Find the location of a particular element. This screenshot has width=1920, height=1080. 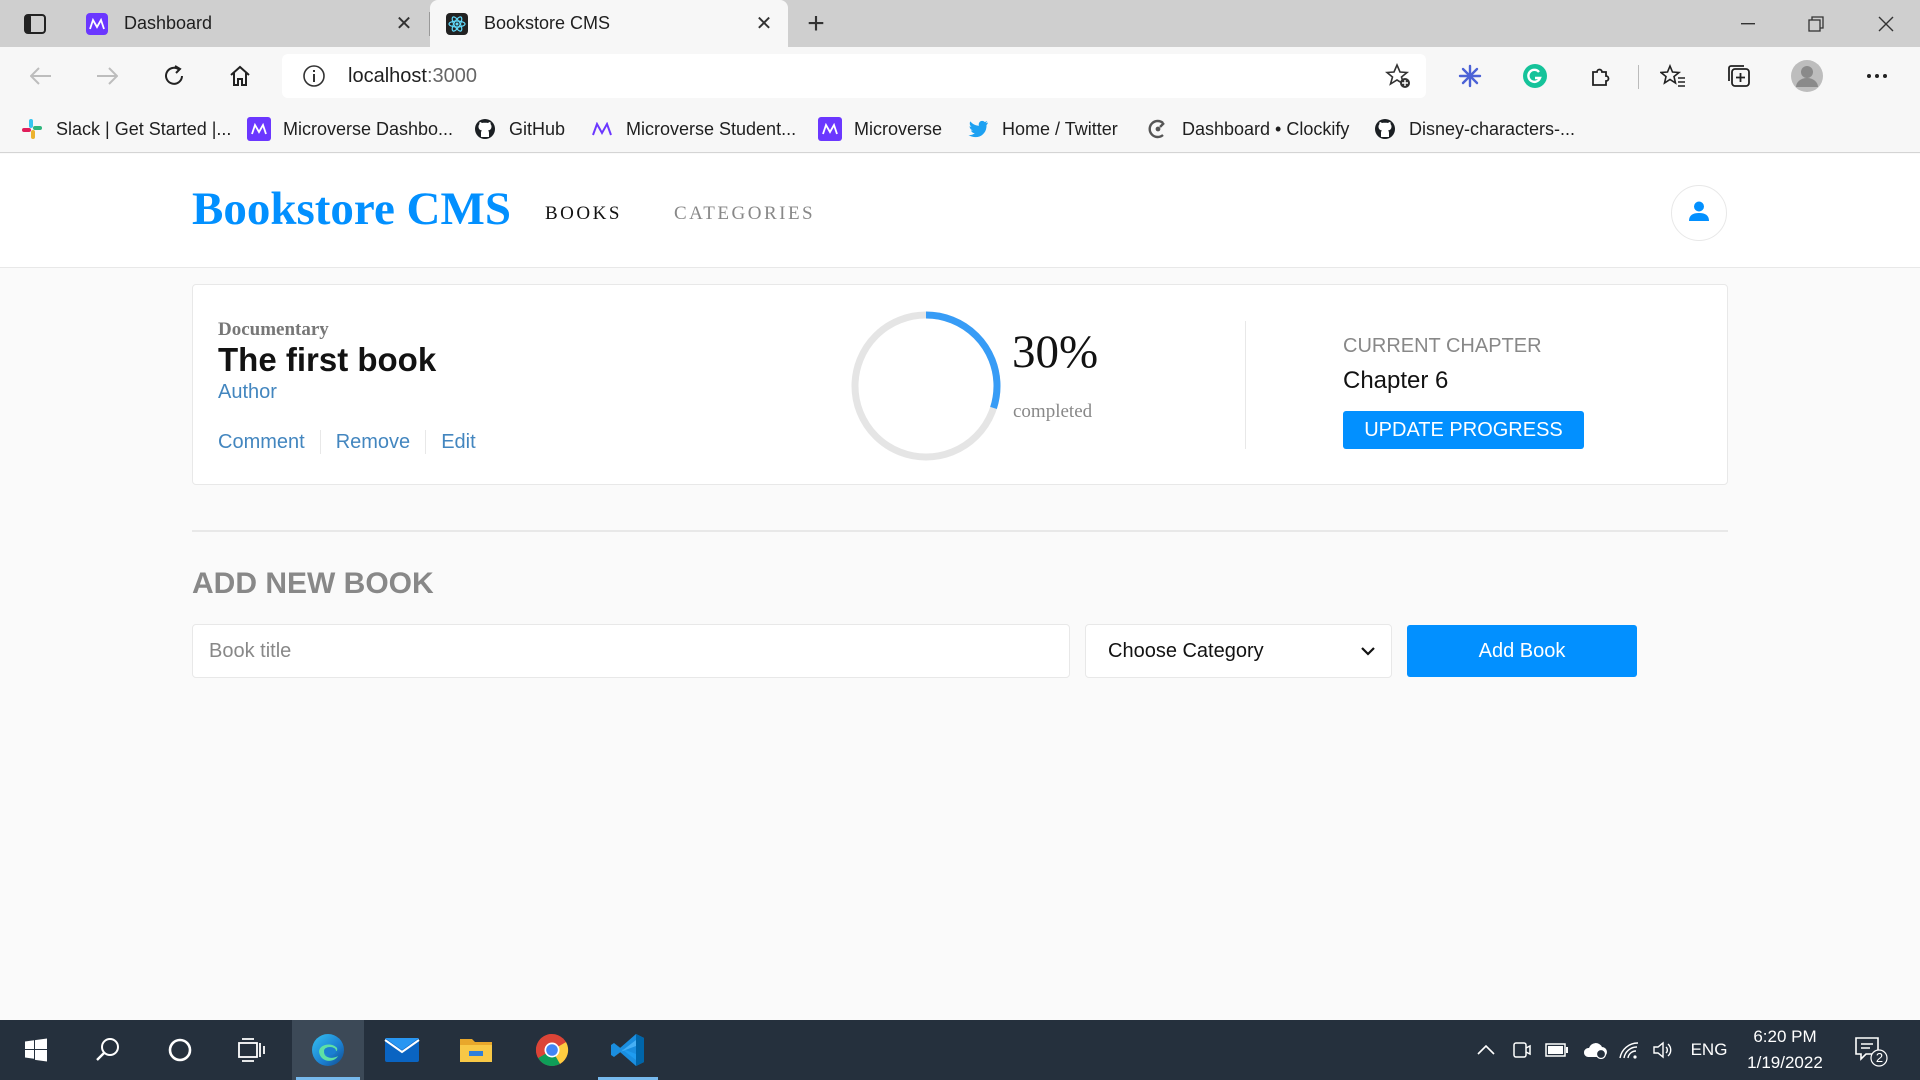

wifi-icon is located at coordinates (1629, 1050).